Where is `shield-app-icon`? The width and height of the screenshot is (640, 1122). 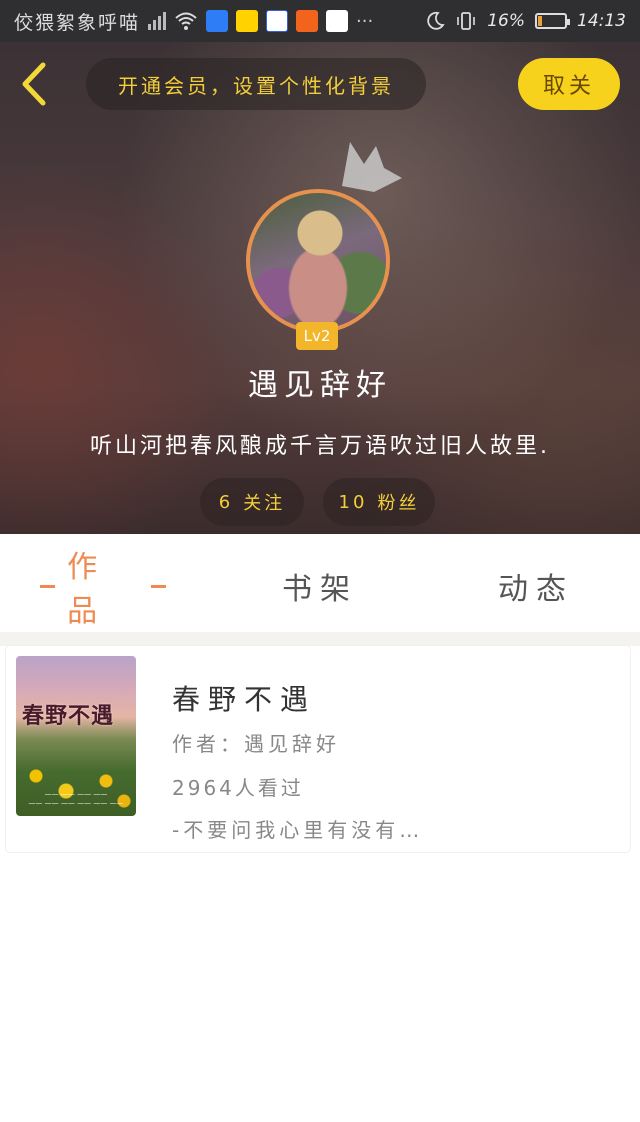
shield-app-icon is located at coordinates (217, 21).